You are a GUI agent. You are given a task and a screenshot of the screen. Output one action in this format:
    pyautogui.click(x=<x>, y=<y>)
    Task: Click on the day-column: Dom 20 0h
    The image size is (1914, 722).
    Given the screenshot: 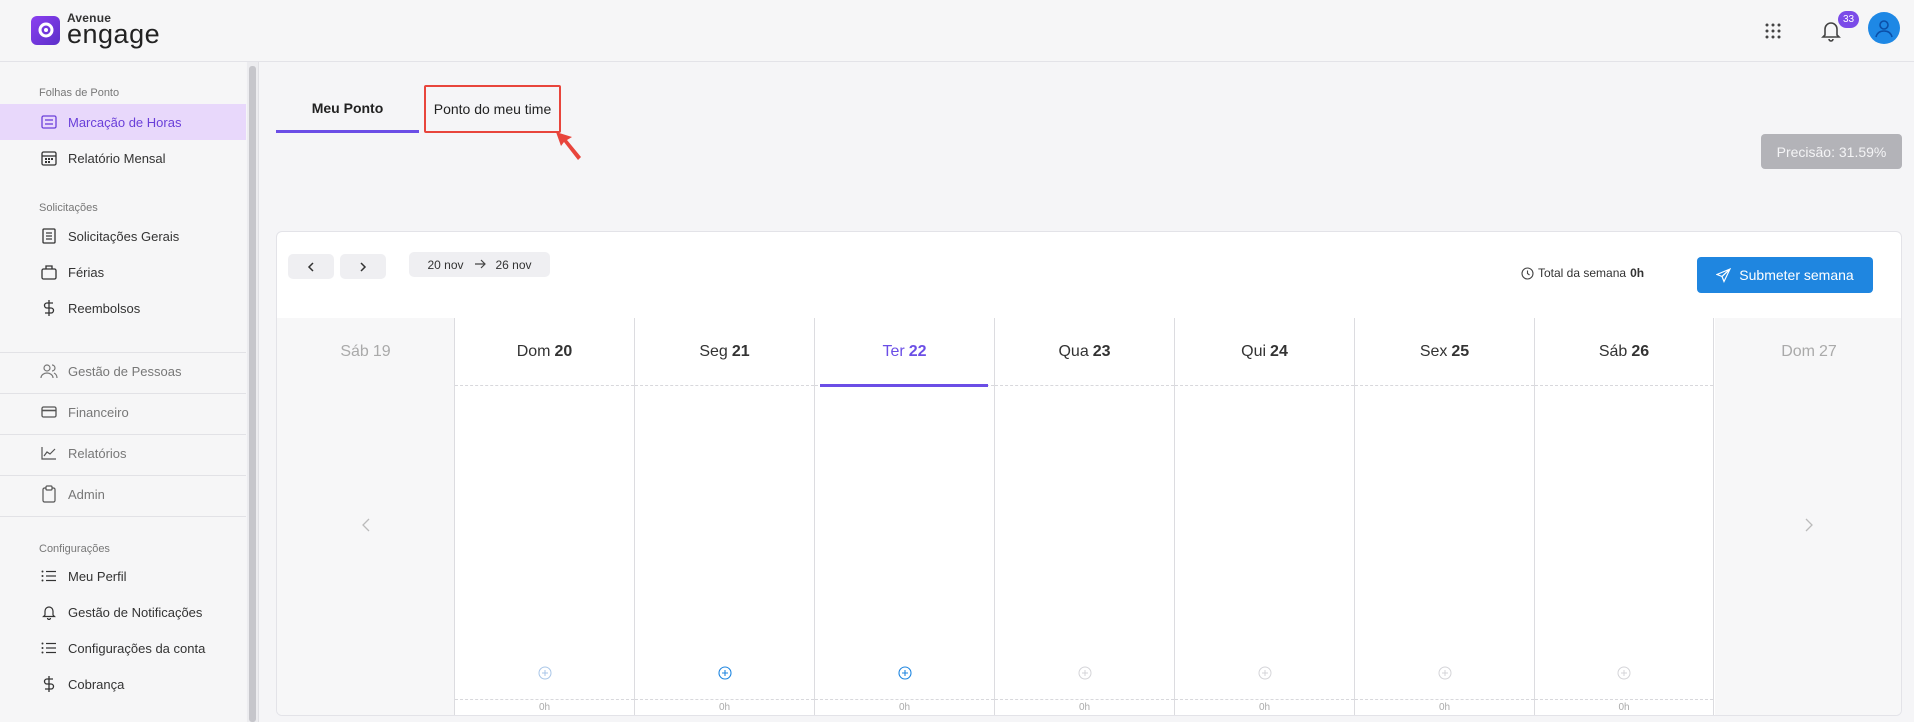 What is the action you would take?
    pyautogui.click(x=544, y=516)
    